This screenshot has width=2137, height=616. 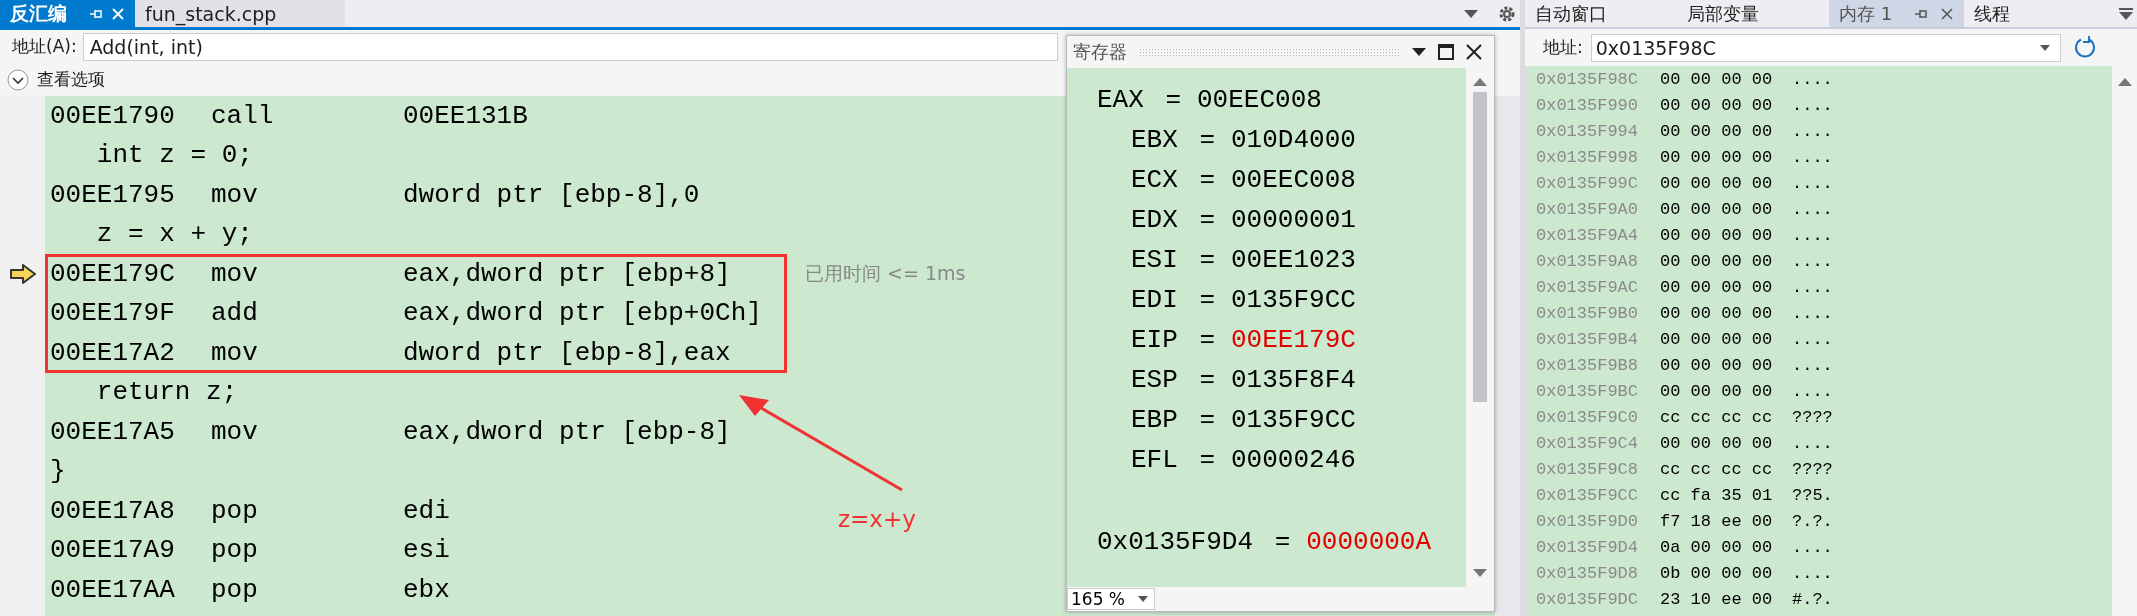 What do you see at coordinates (1173, 300) in the screenshot?
I see `register-name: EDI =` at bounding box center [1173, 300].